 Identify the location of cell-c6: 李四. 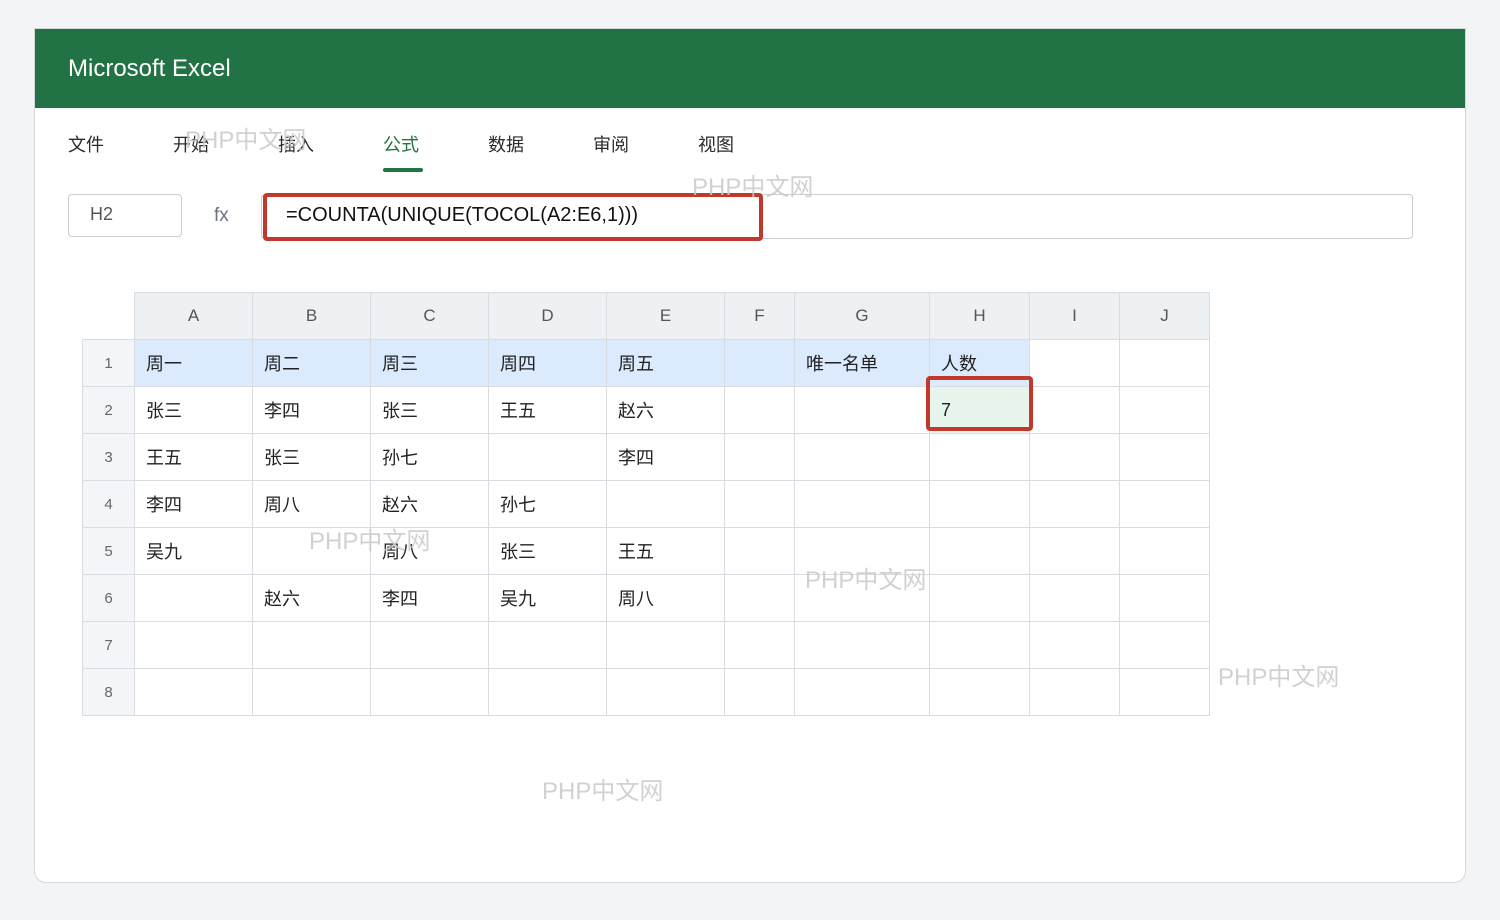
(429, 598).